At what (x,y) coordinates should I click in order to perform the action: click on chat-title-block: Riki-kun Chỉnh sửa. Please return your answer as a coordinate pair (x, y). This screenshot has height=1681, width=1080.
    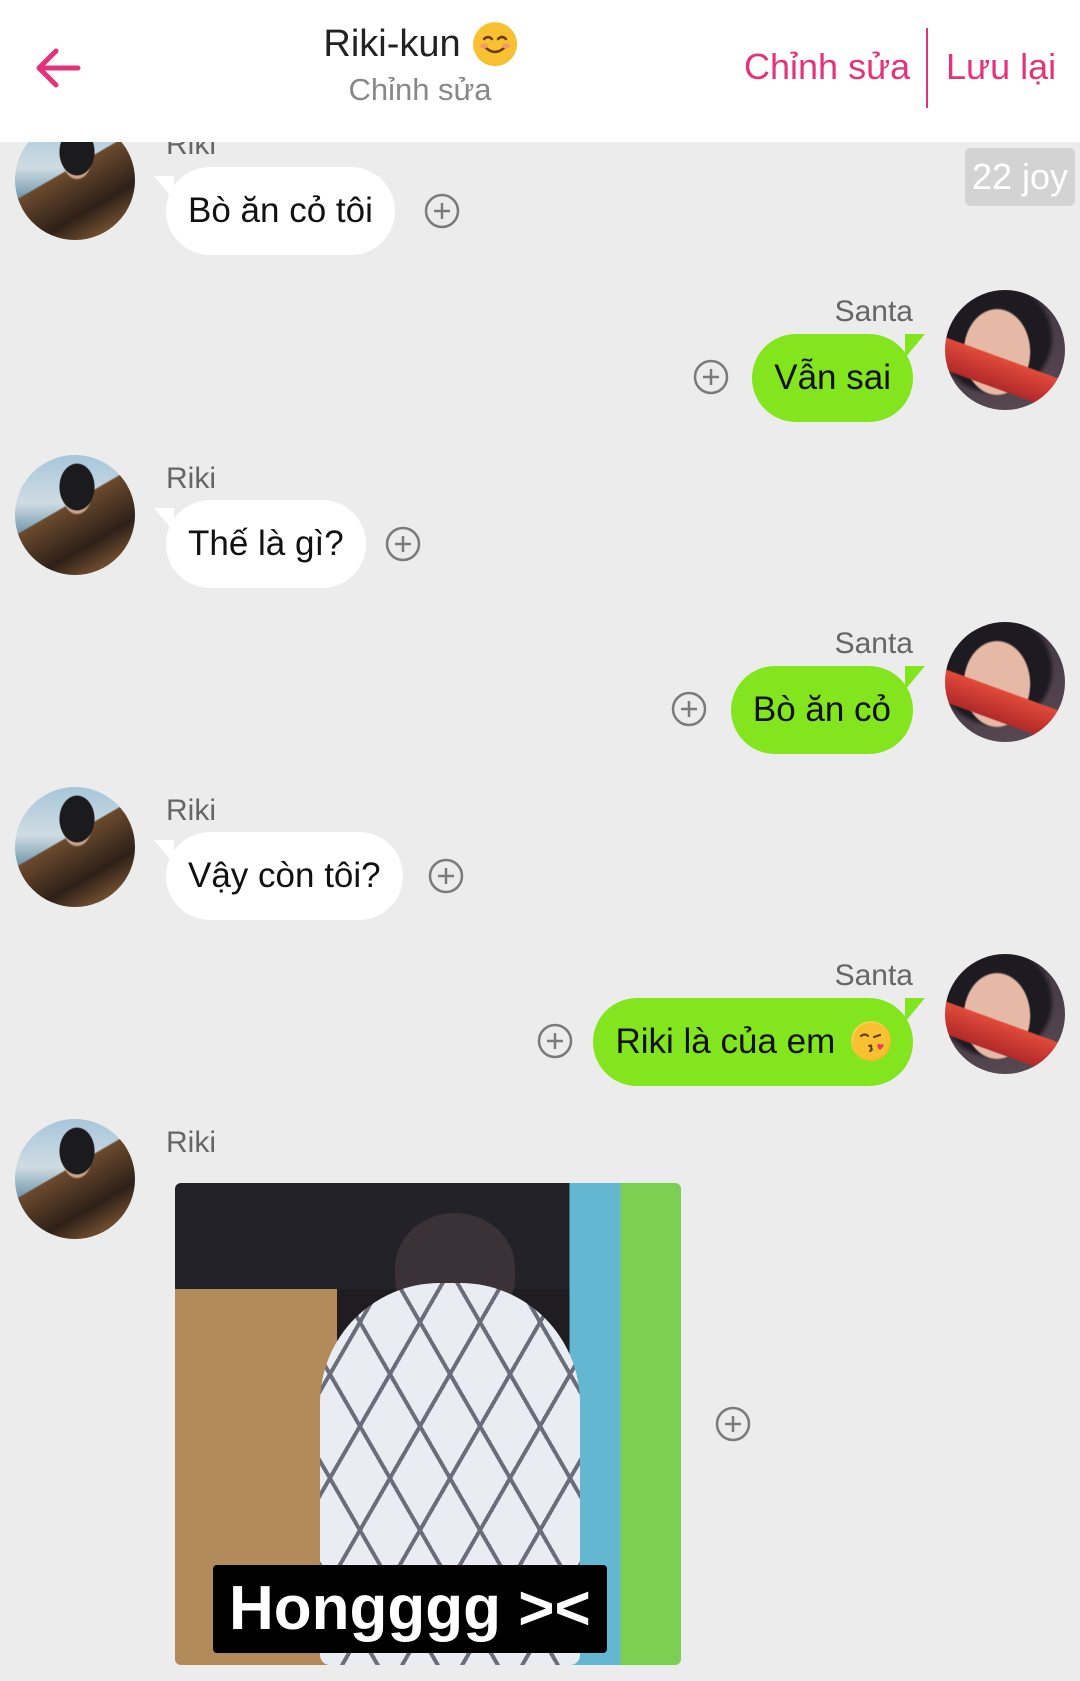
    Looking at the image, I should click on (420, 65).